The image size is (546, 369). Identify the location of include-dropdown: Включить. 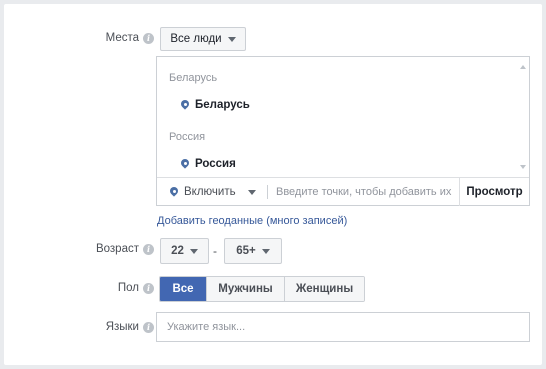
(212, 192).